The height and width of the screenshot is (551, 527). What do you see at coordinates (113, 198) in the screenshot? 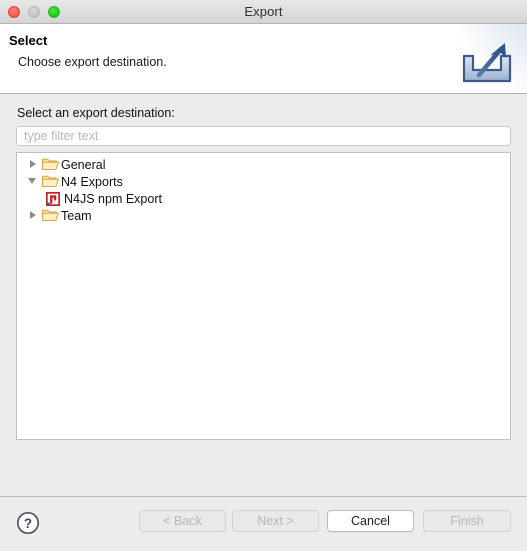
I see `tree-item-label: N4JS npm Export` at bounding box center [113, 198].